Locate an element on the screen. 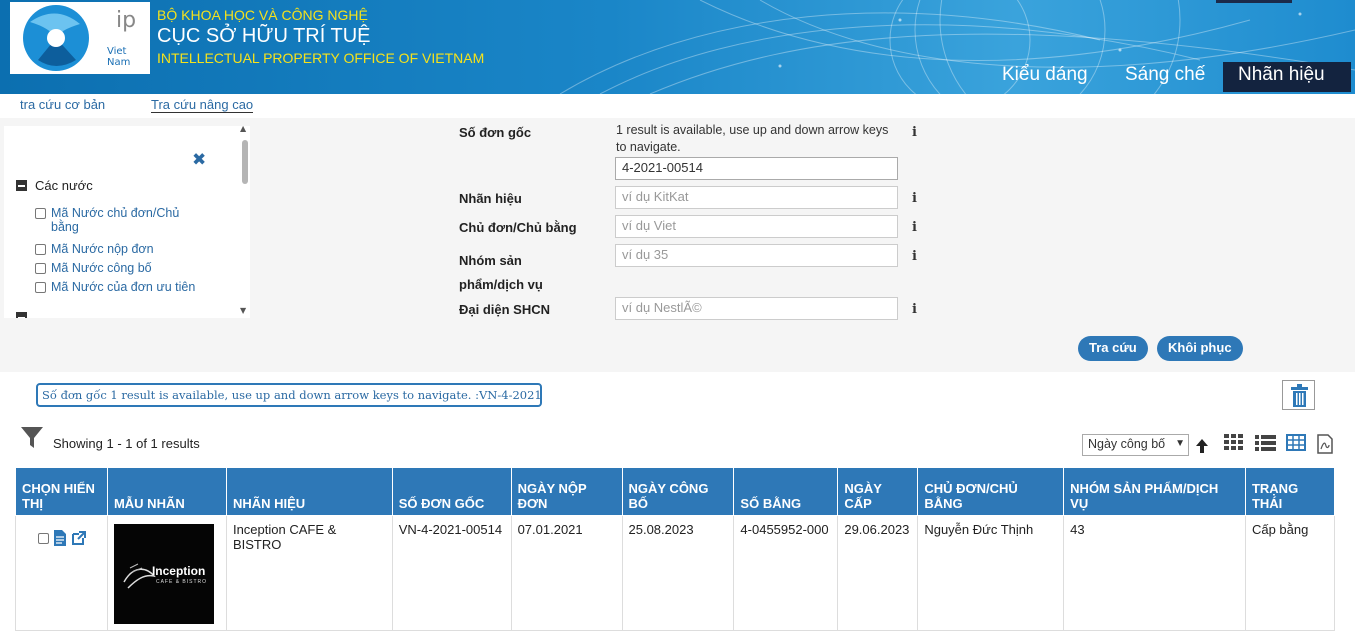  label-owner: Chủ đơn/Chủ bằng is located at coordinates (518, 227).